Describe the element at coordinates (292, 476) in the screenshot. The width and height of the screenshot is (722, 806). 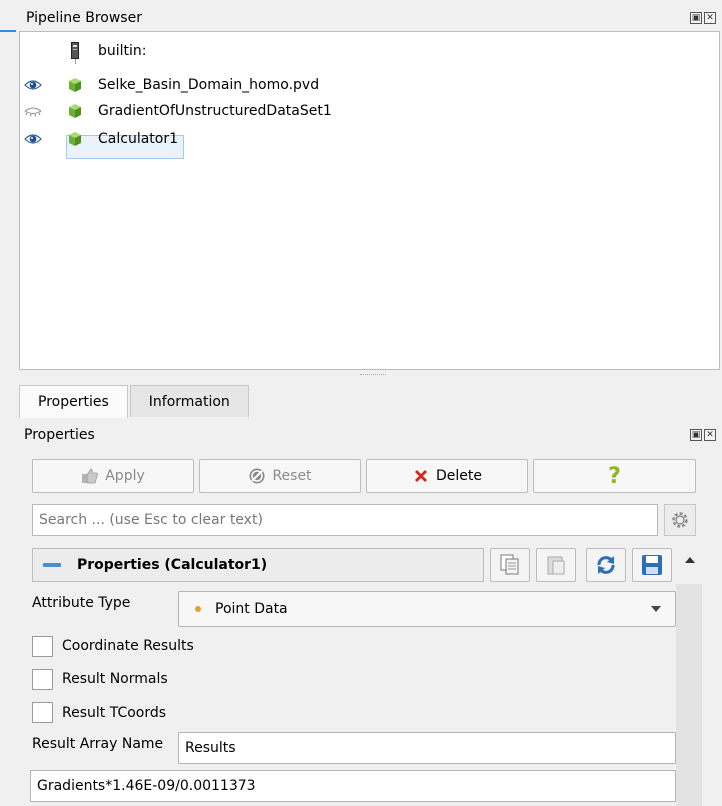
I see `reset-label: Reset` at that location.